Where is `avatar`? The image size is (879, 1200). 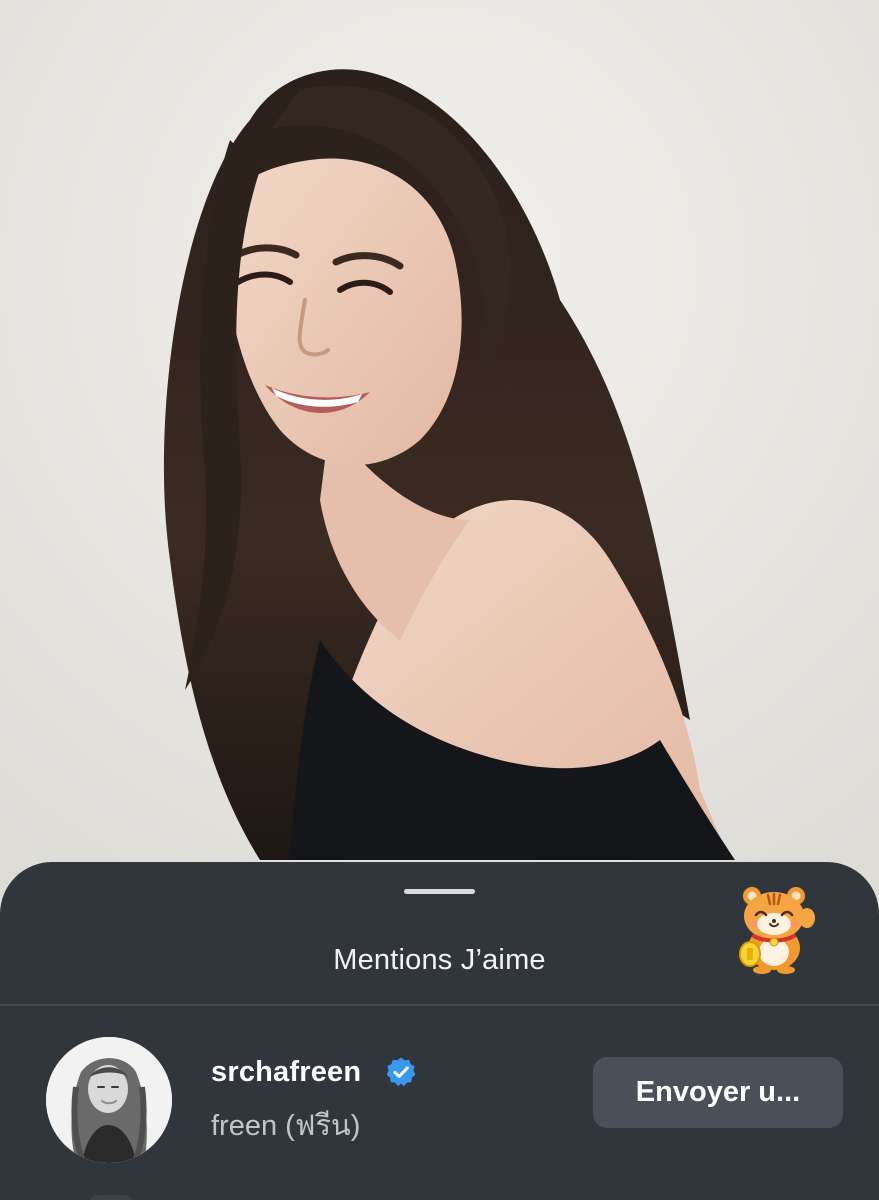 avatar is located at coordinates (109, 1100).